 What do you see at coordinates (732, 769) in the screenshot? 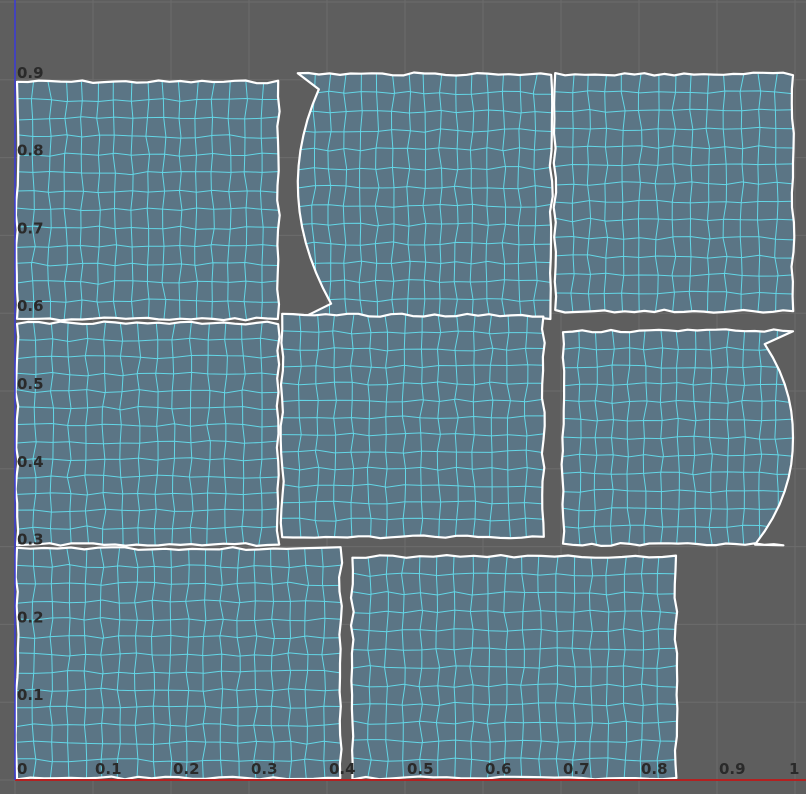
I see `u-tick-label: 0.9` at bounding box center [732, 769].